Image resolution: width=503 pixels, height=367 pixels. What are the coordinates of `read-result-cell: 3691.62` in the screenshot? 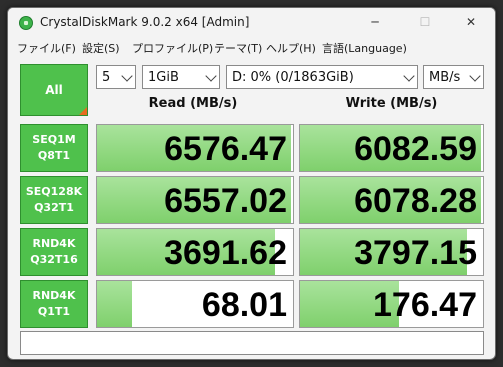 It's located at (195, 252).